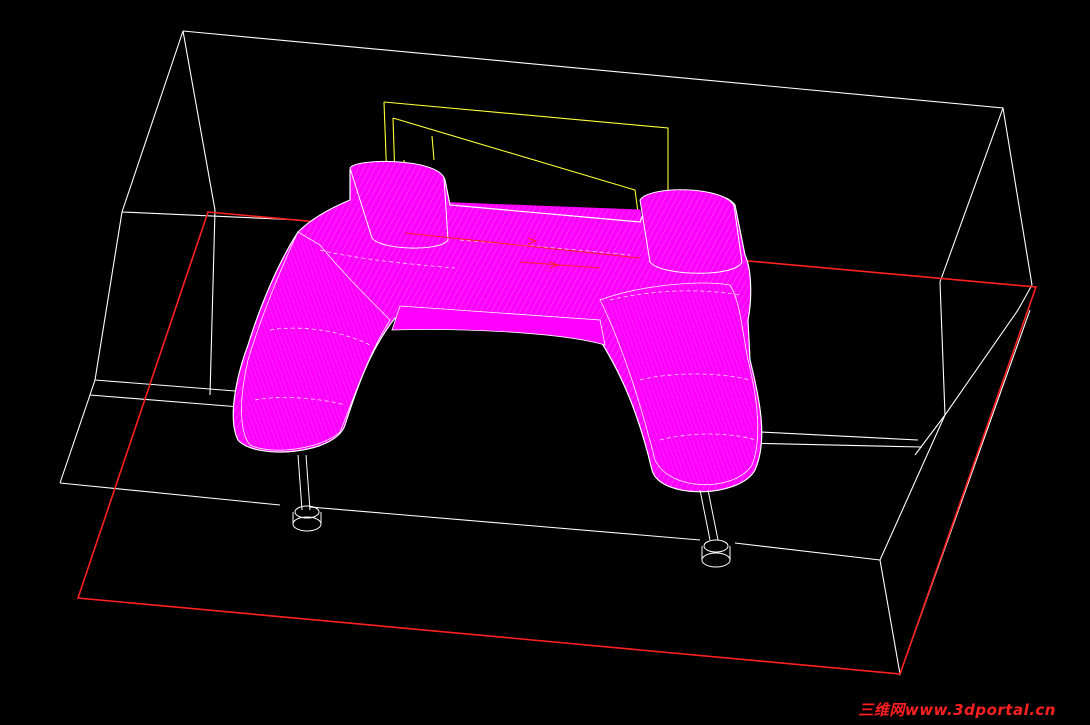 Image resolution: width=1090 pixels, height=725 pixels. I want to click on watermark-text: 三维网www.3dportal.cn, so click(957, 710).